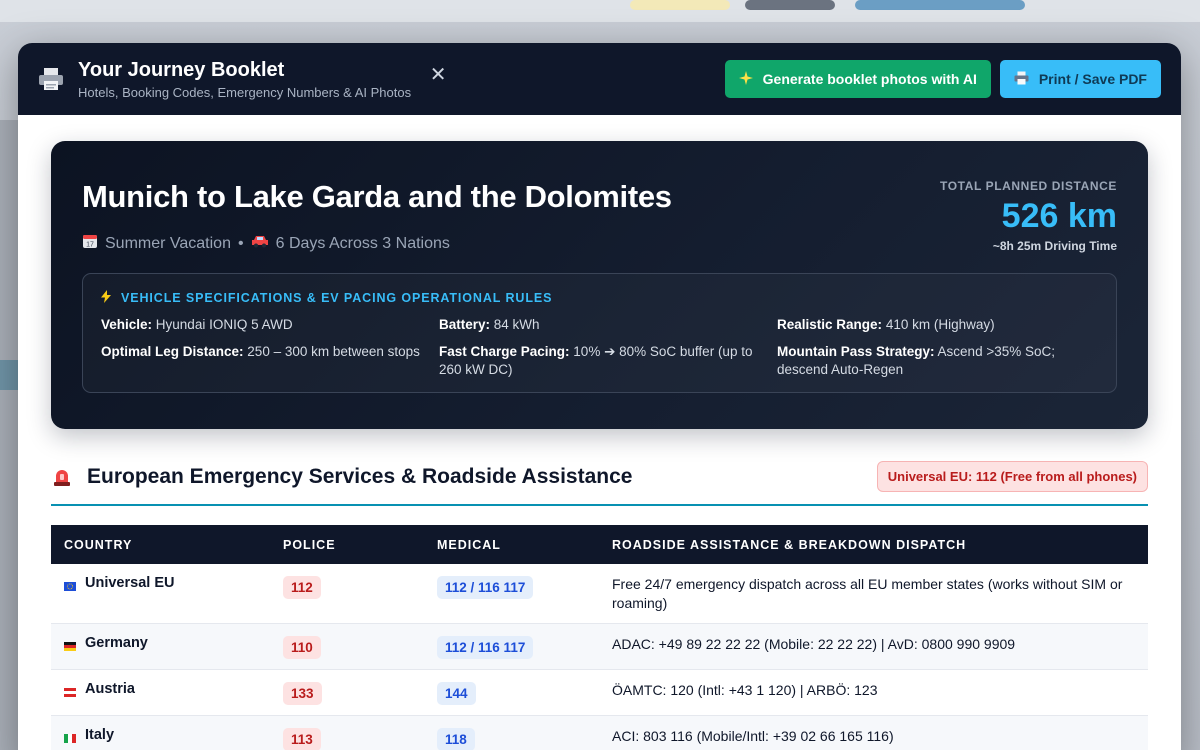 The width and height of the screenshot is (1200, 750). Describe the element at coordinates (608, 325) in the screenshot. I see `spec-battery: Battery: 84 kWh` at that location.